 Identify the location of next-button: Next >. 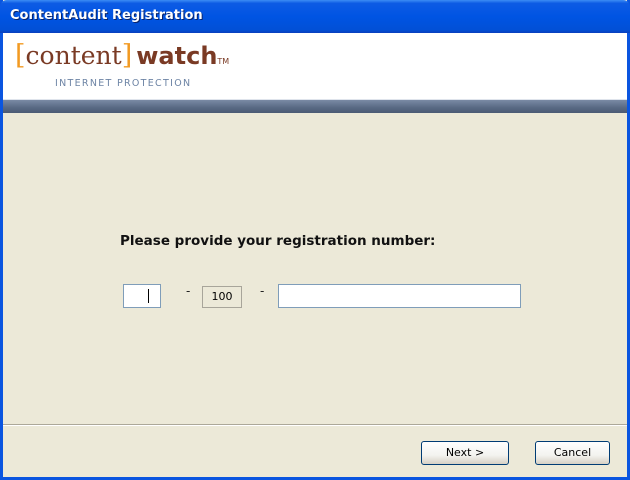
(465, 453).